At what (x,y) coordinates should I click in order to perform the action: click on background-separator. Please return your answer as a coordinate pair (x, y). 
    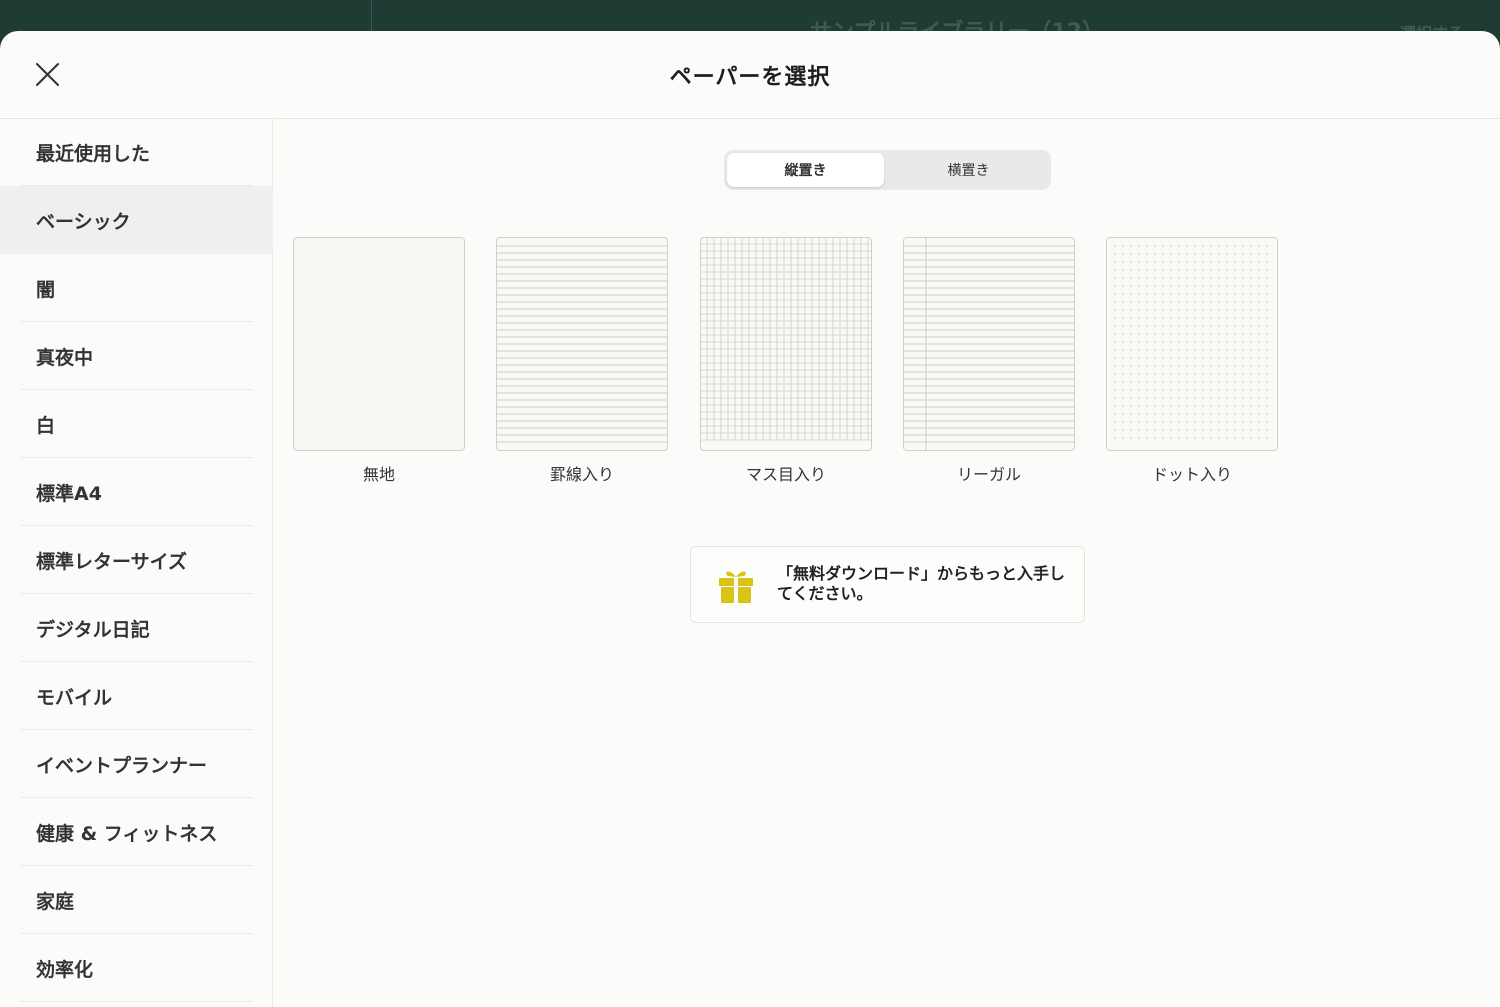
    Looking at the image, I should click on (371, 16).